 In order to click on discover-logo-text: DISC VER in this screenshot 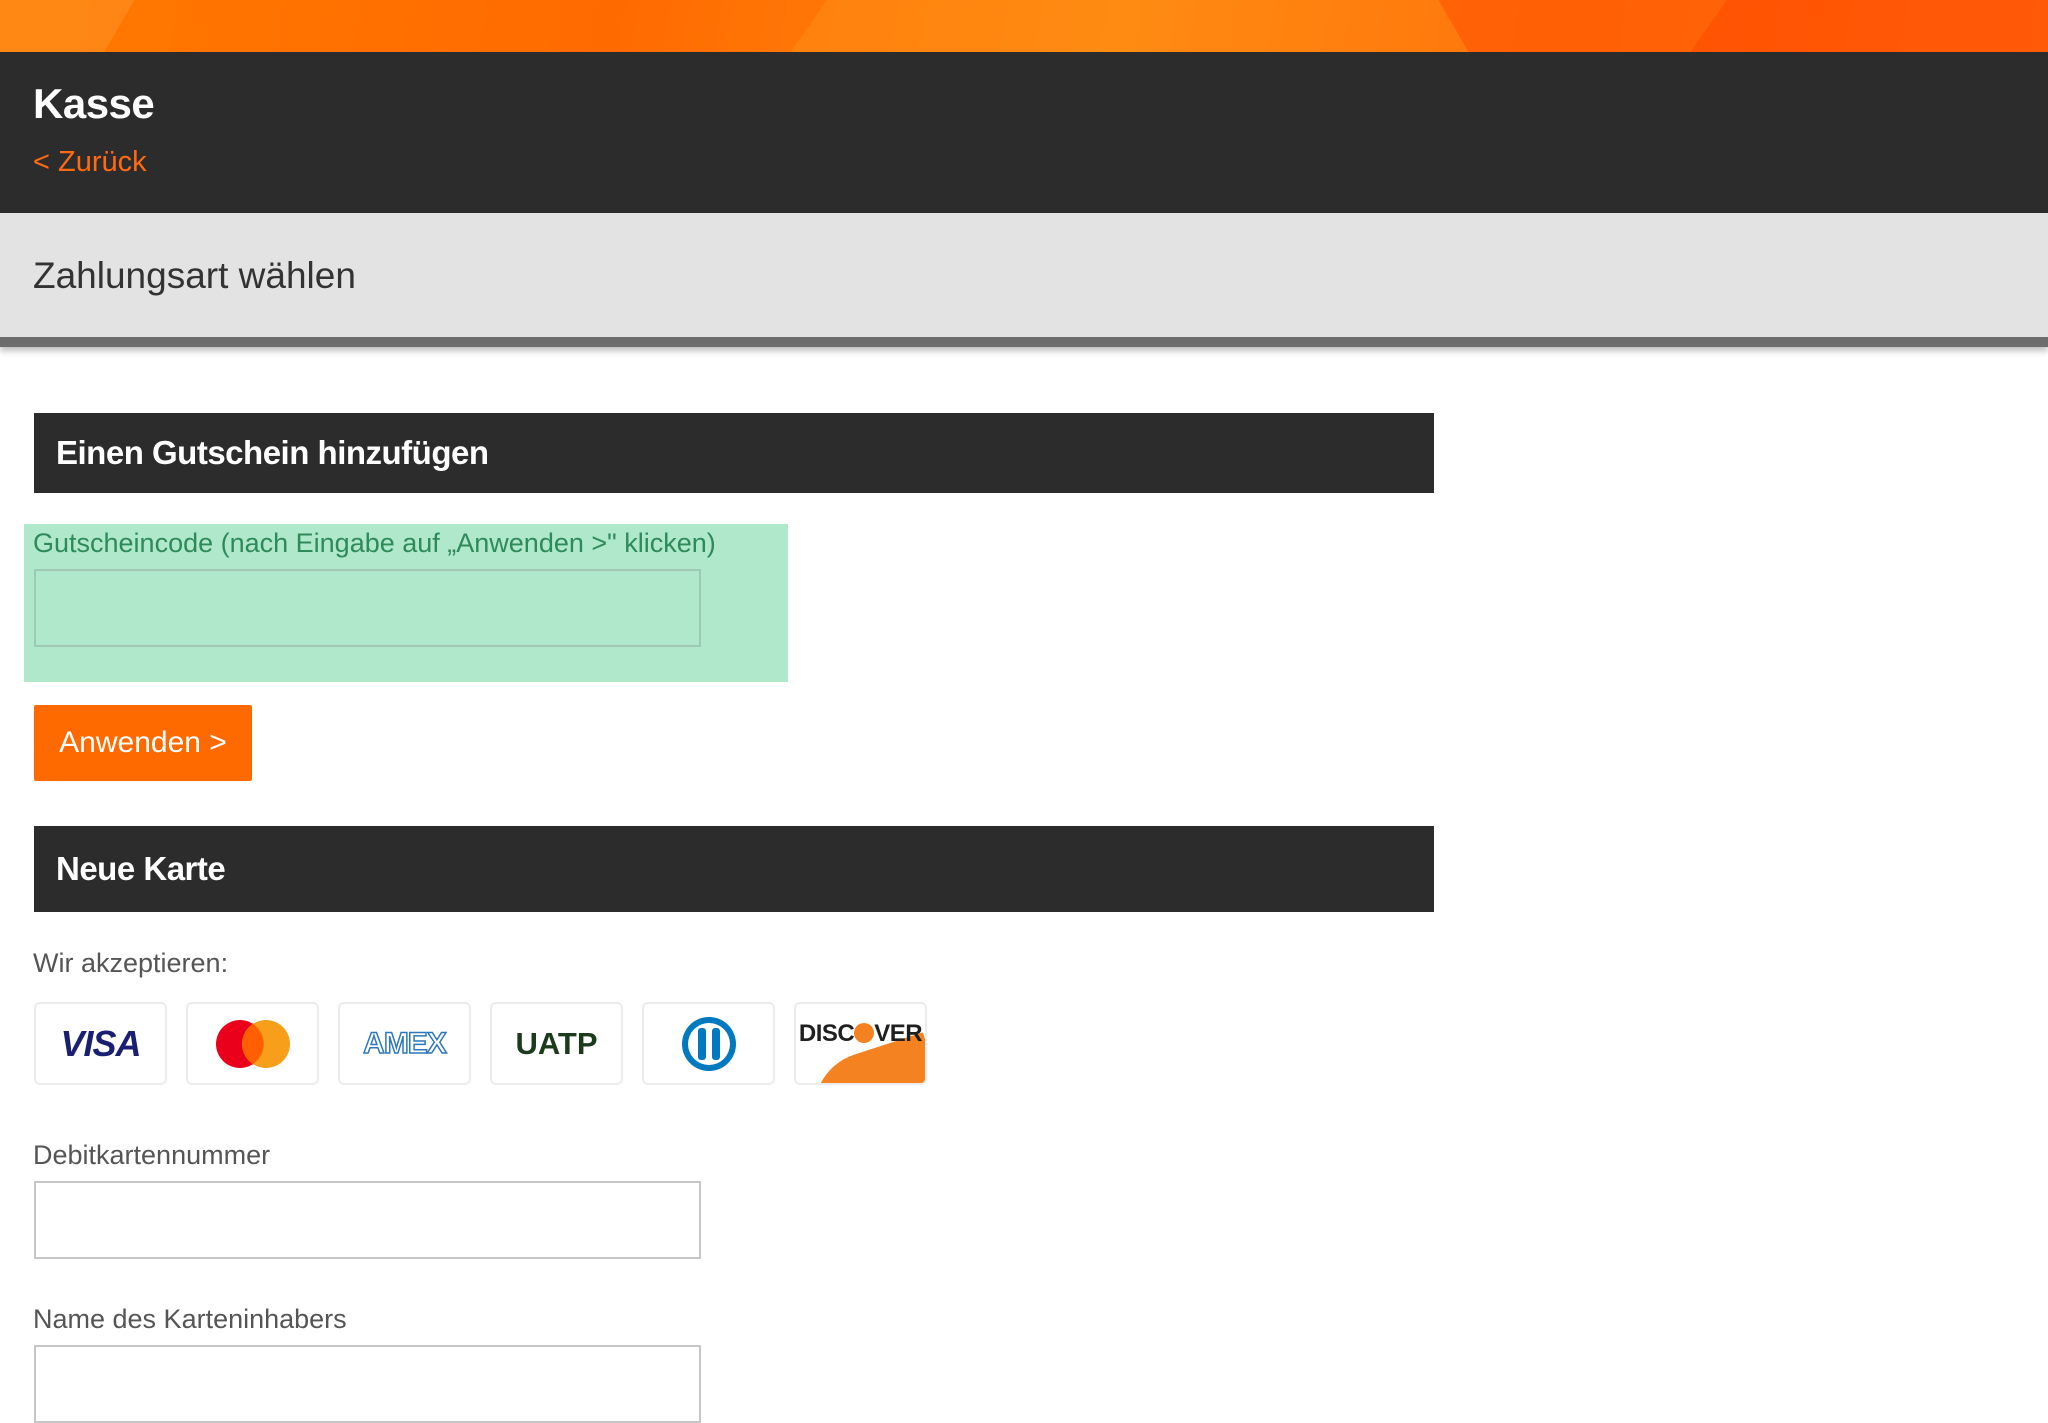, I will do `click(860, 1033)`.